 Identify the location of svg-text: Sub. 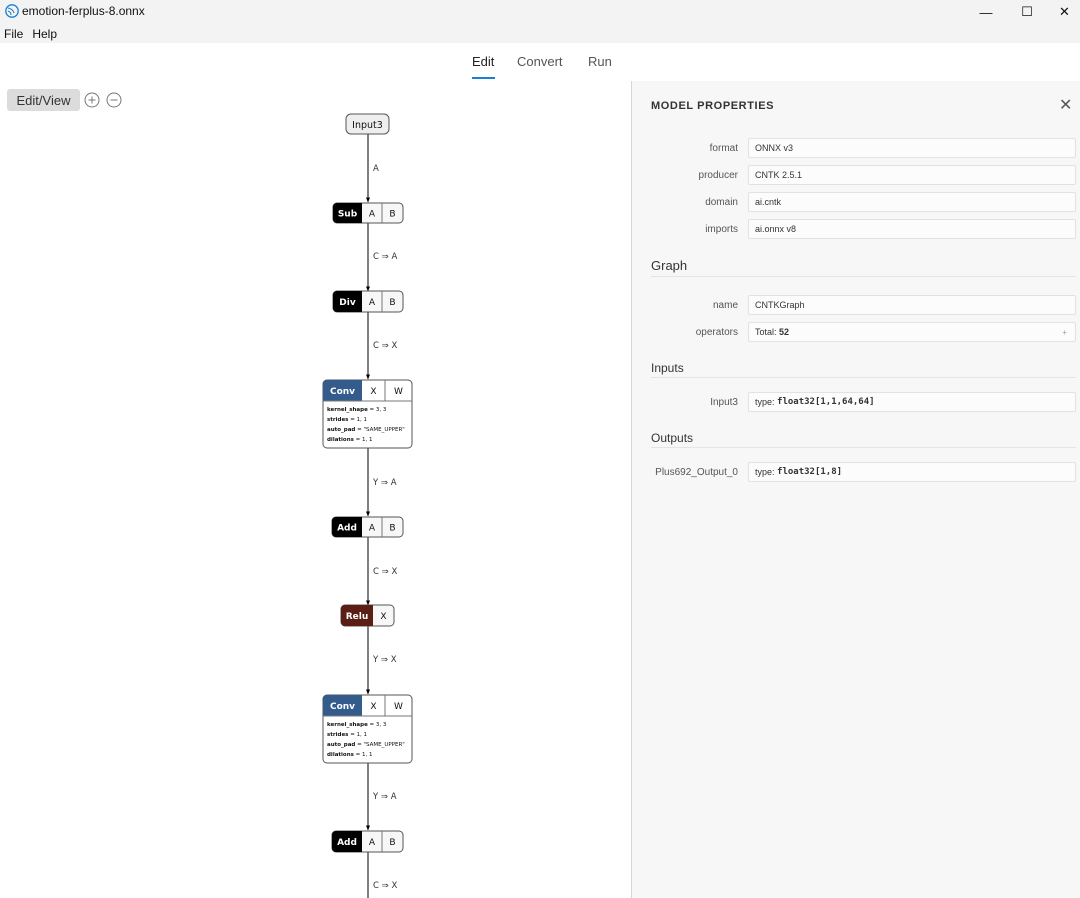
(348, 215).